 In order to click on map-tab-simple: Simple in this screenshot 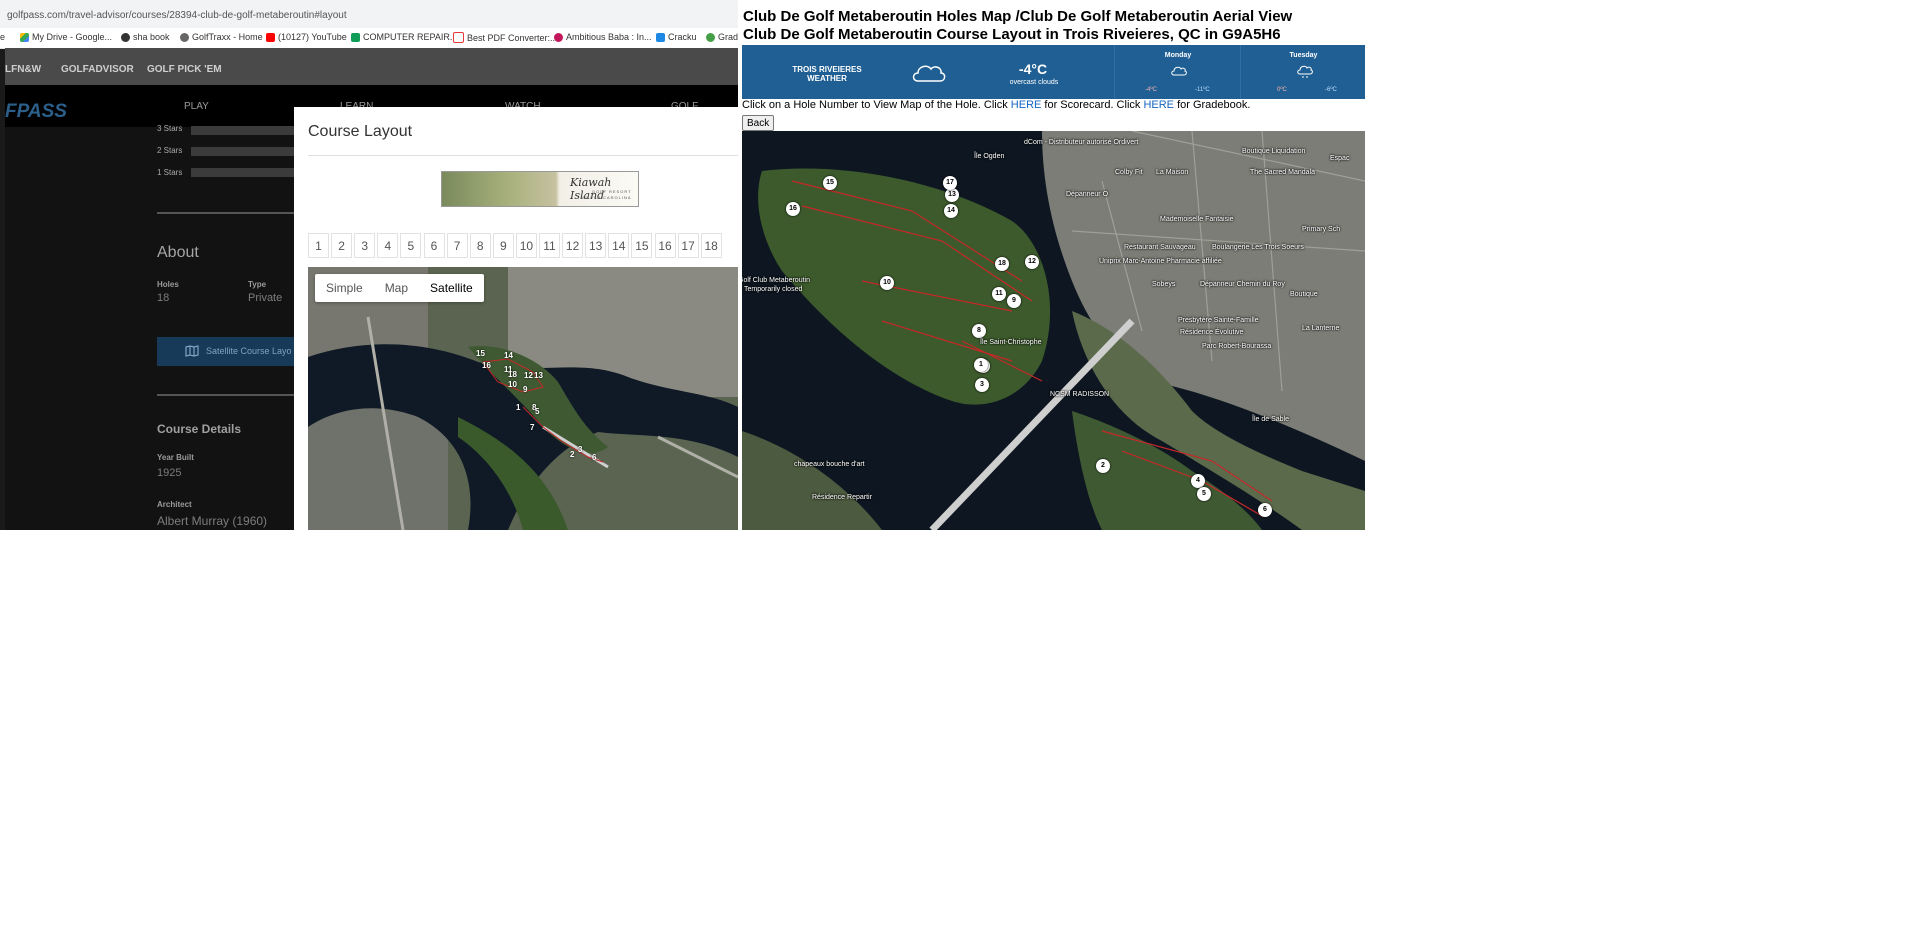, I will do `click(344, 288)`.